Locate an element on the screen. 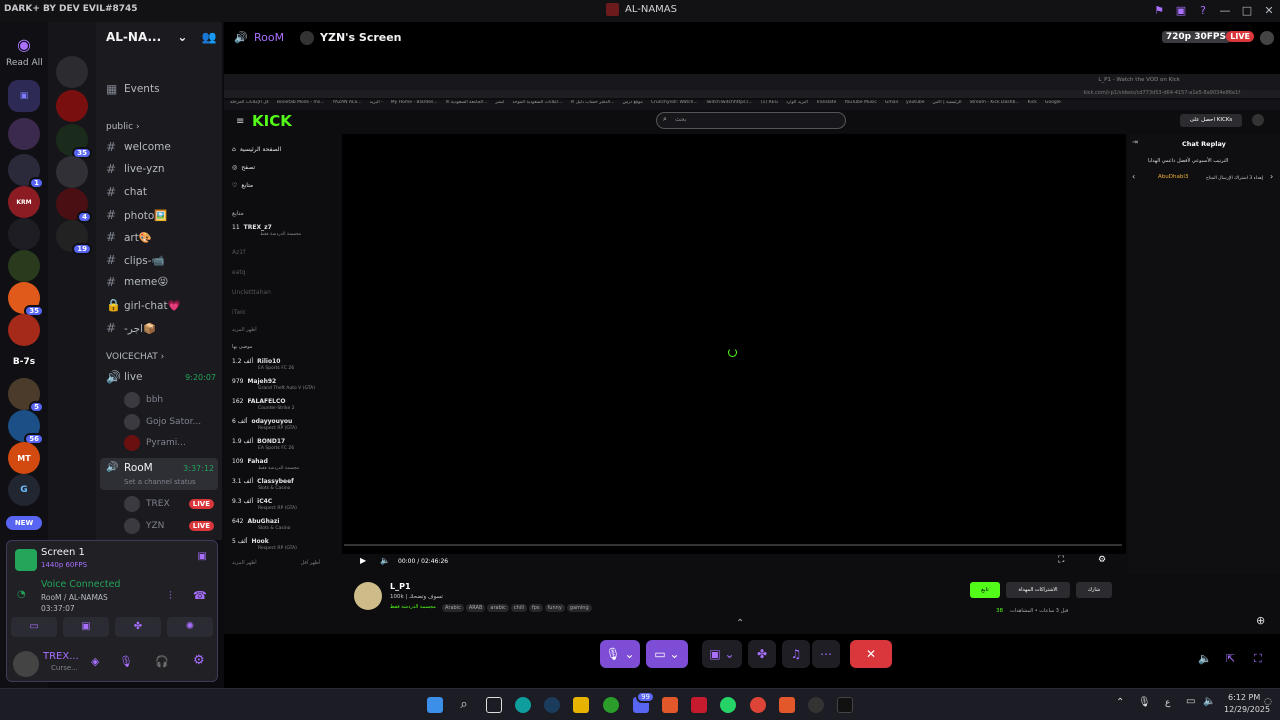 This screenshot has height=720, width=1280. channel-photo: # photo🖼️ is located at coordinates (136, 215).